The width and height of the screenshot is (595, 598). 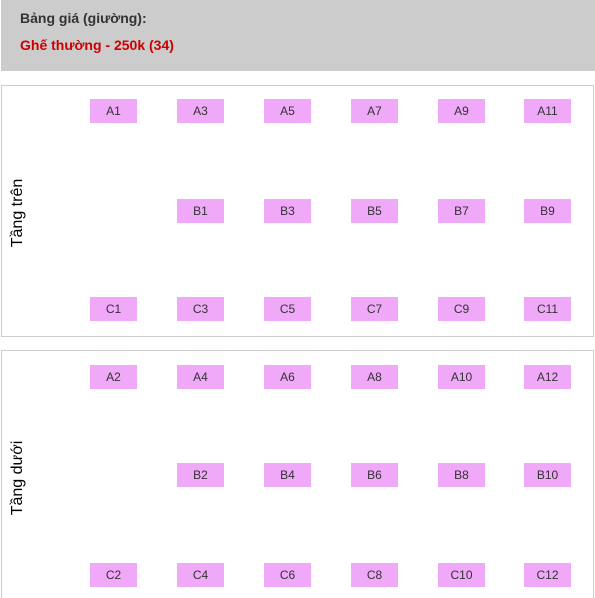 I want to click on deck-label-lower: Tầng dưới, so click(x=17, y=478).